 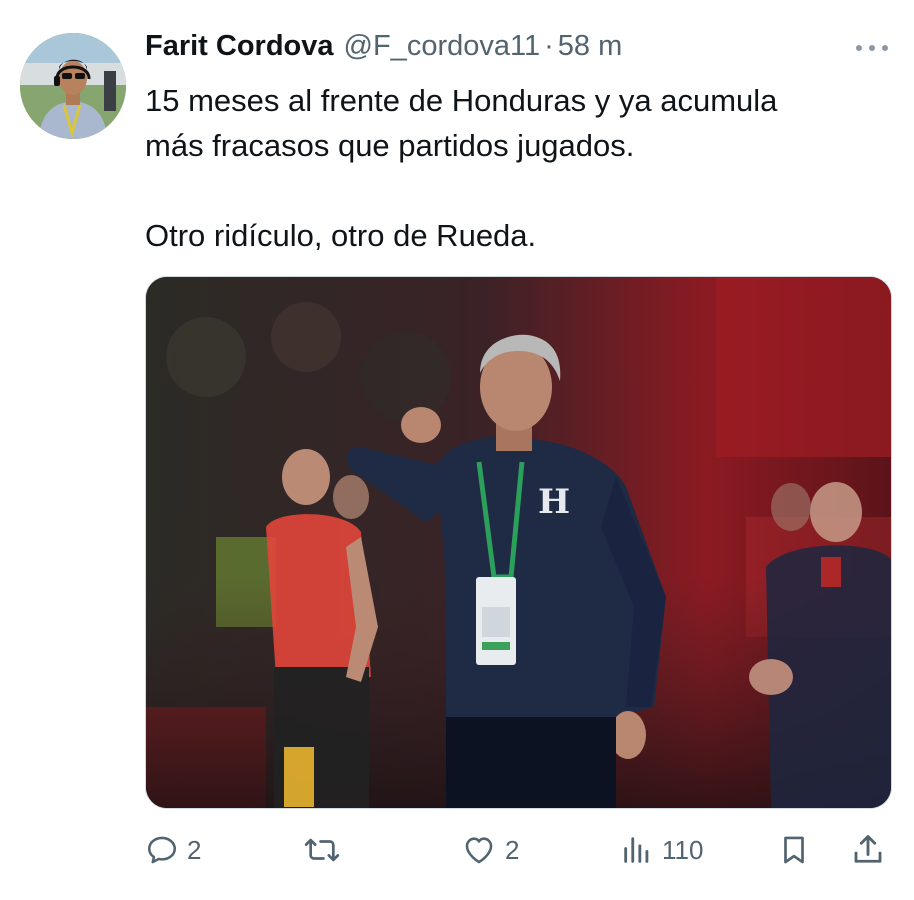 I want to click on bookmark-button, so click(x=794, y=850).